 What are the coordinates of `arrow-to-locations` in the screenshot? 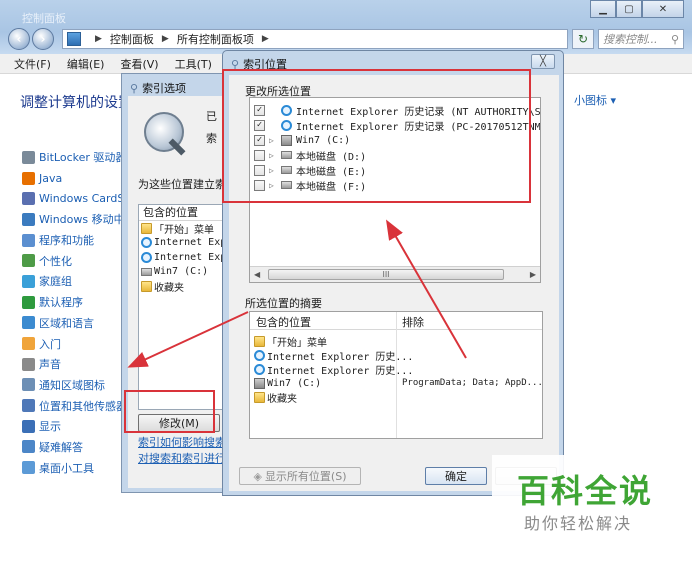 It's located at (426, 289).